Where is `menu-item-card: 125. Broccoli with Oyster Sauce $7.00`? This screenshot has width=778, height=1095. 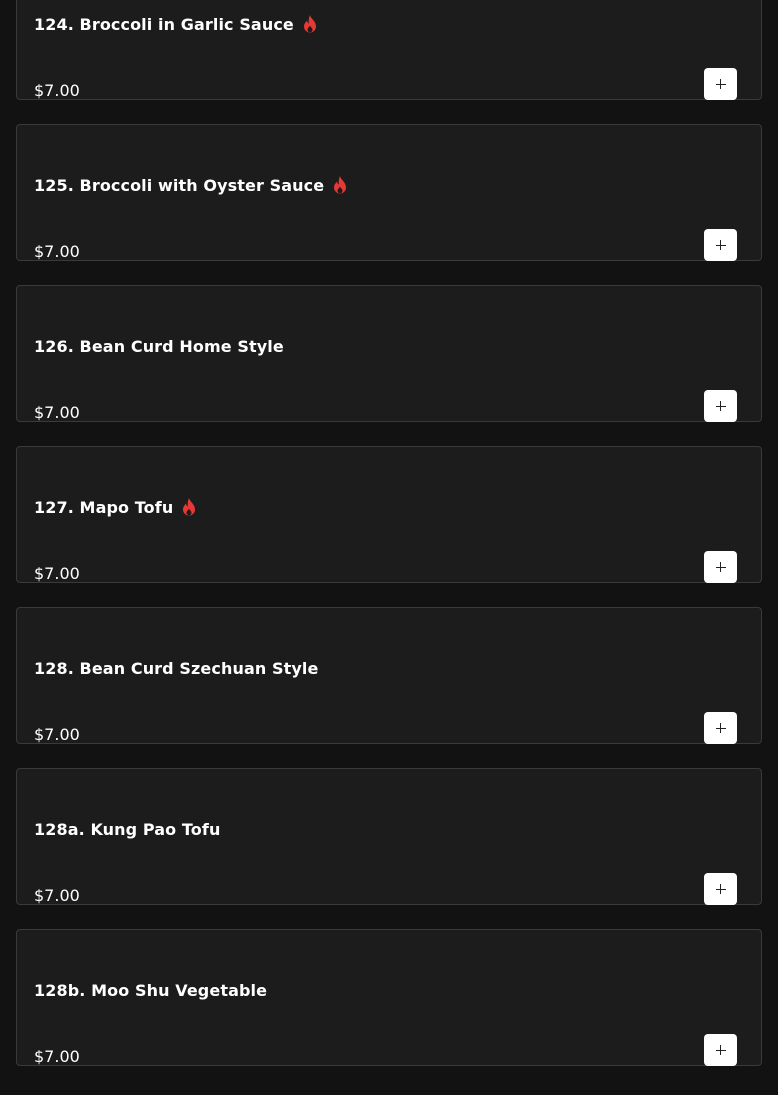 menu-item-card: 125. Broccoli with Oyster Sauce $7.00 is located at coordinates (389, 192).